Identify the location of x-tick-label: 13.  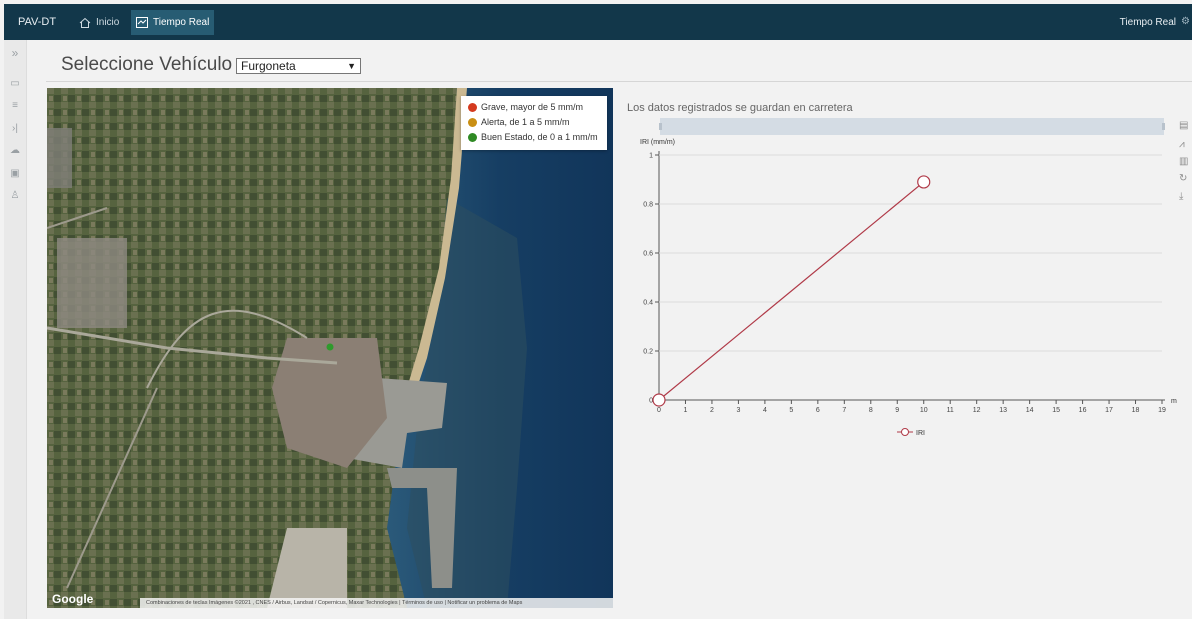
(1003, 410).